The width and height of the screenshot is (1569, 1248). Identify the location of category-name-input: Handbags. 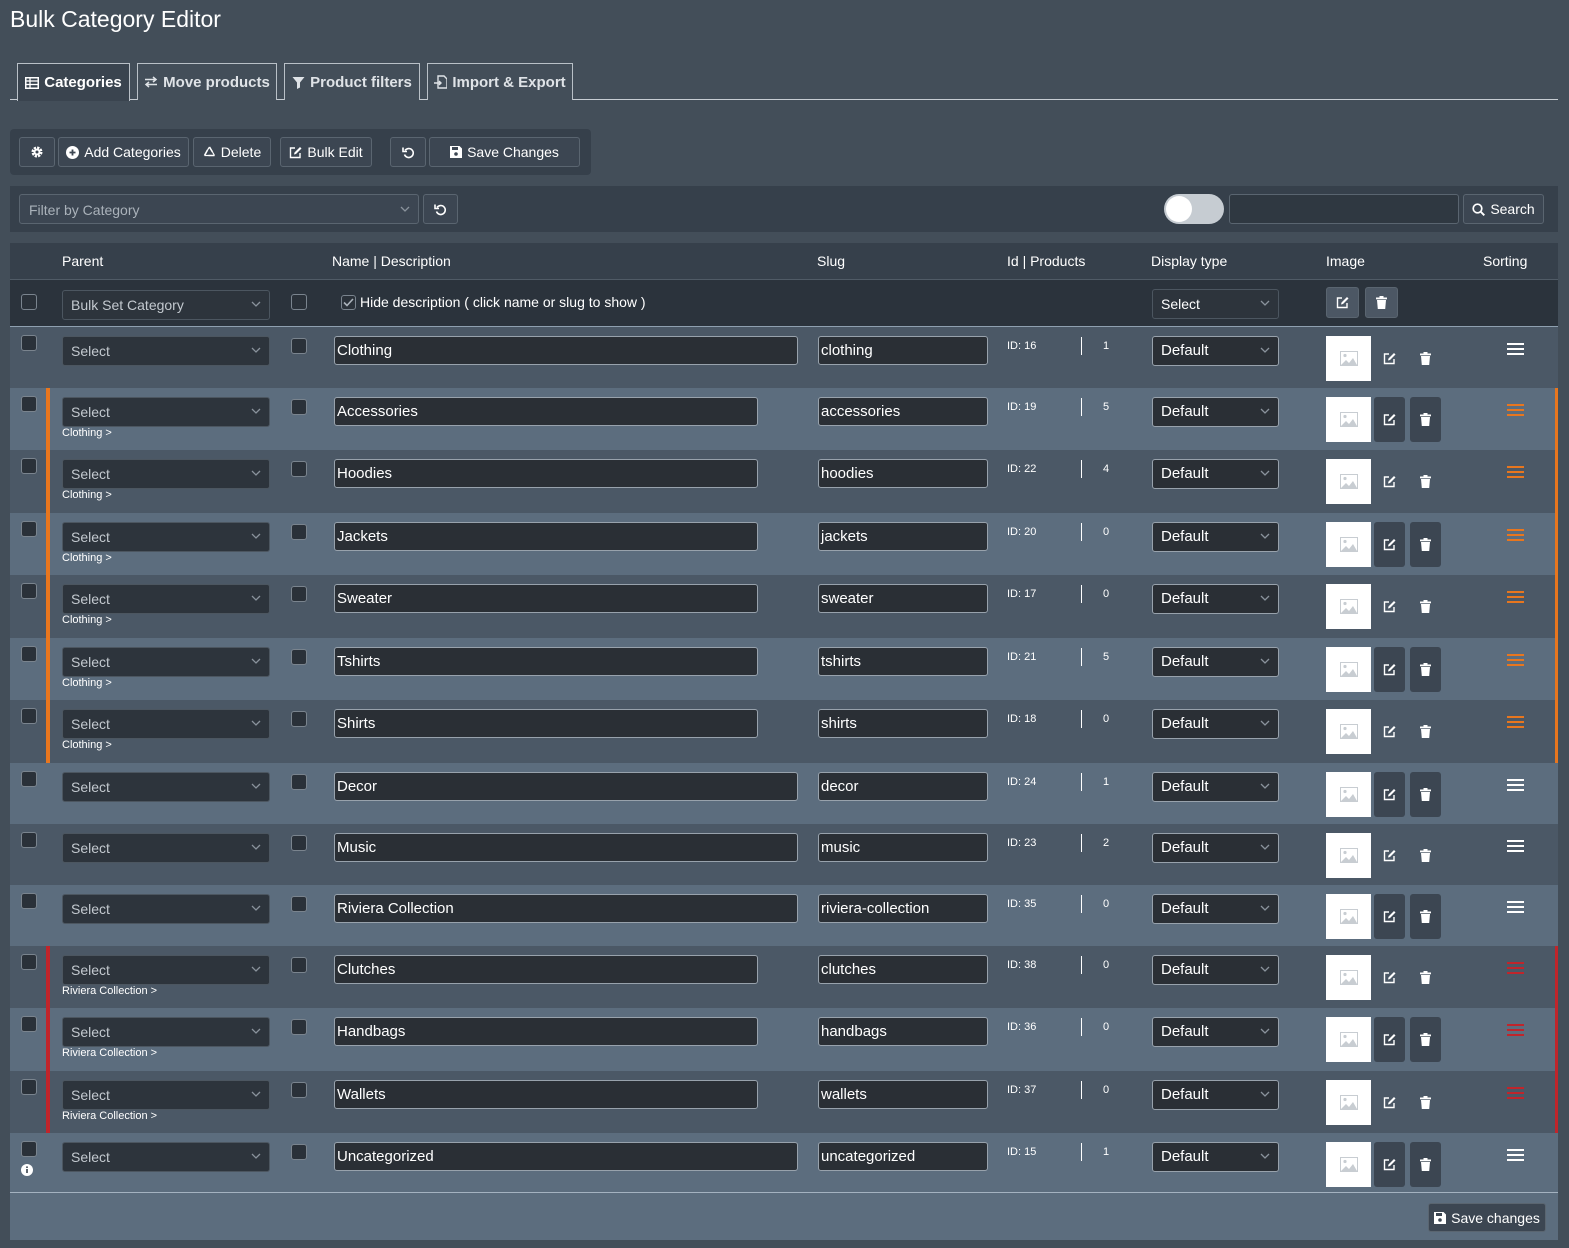
(546, 1031).